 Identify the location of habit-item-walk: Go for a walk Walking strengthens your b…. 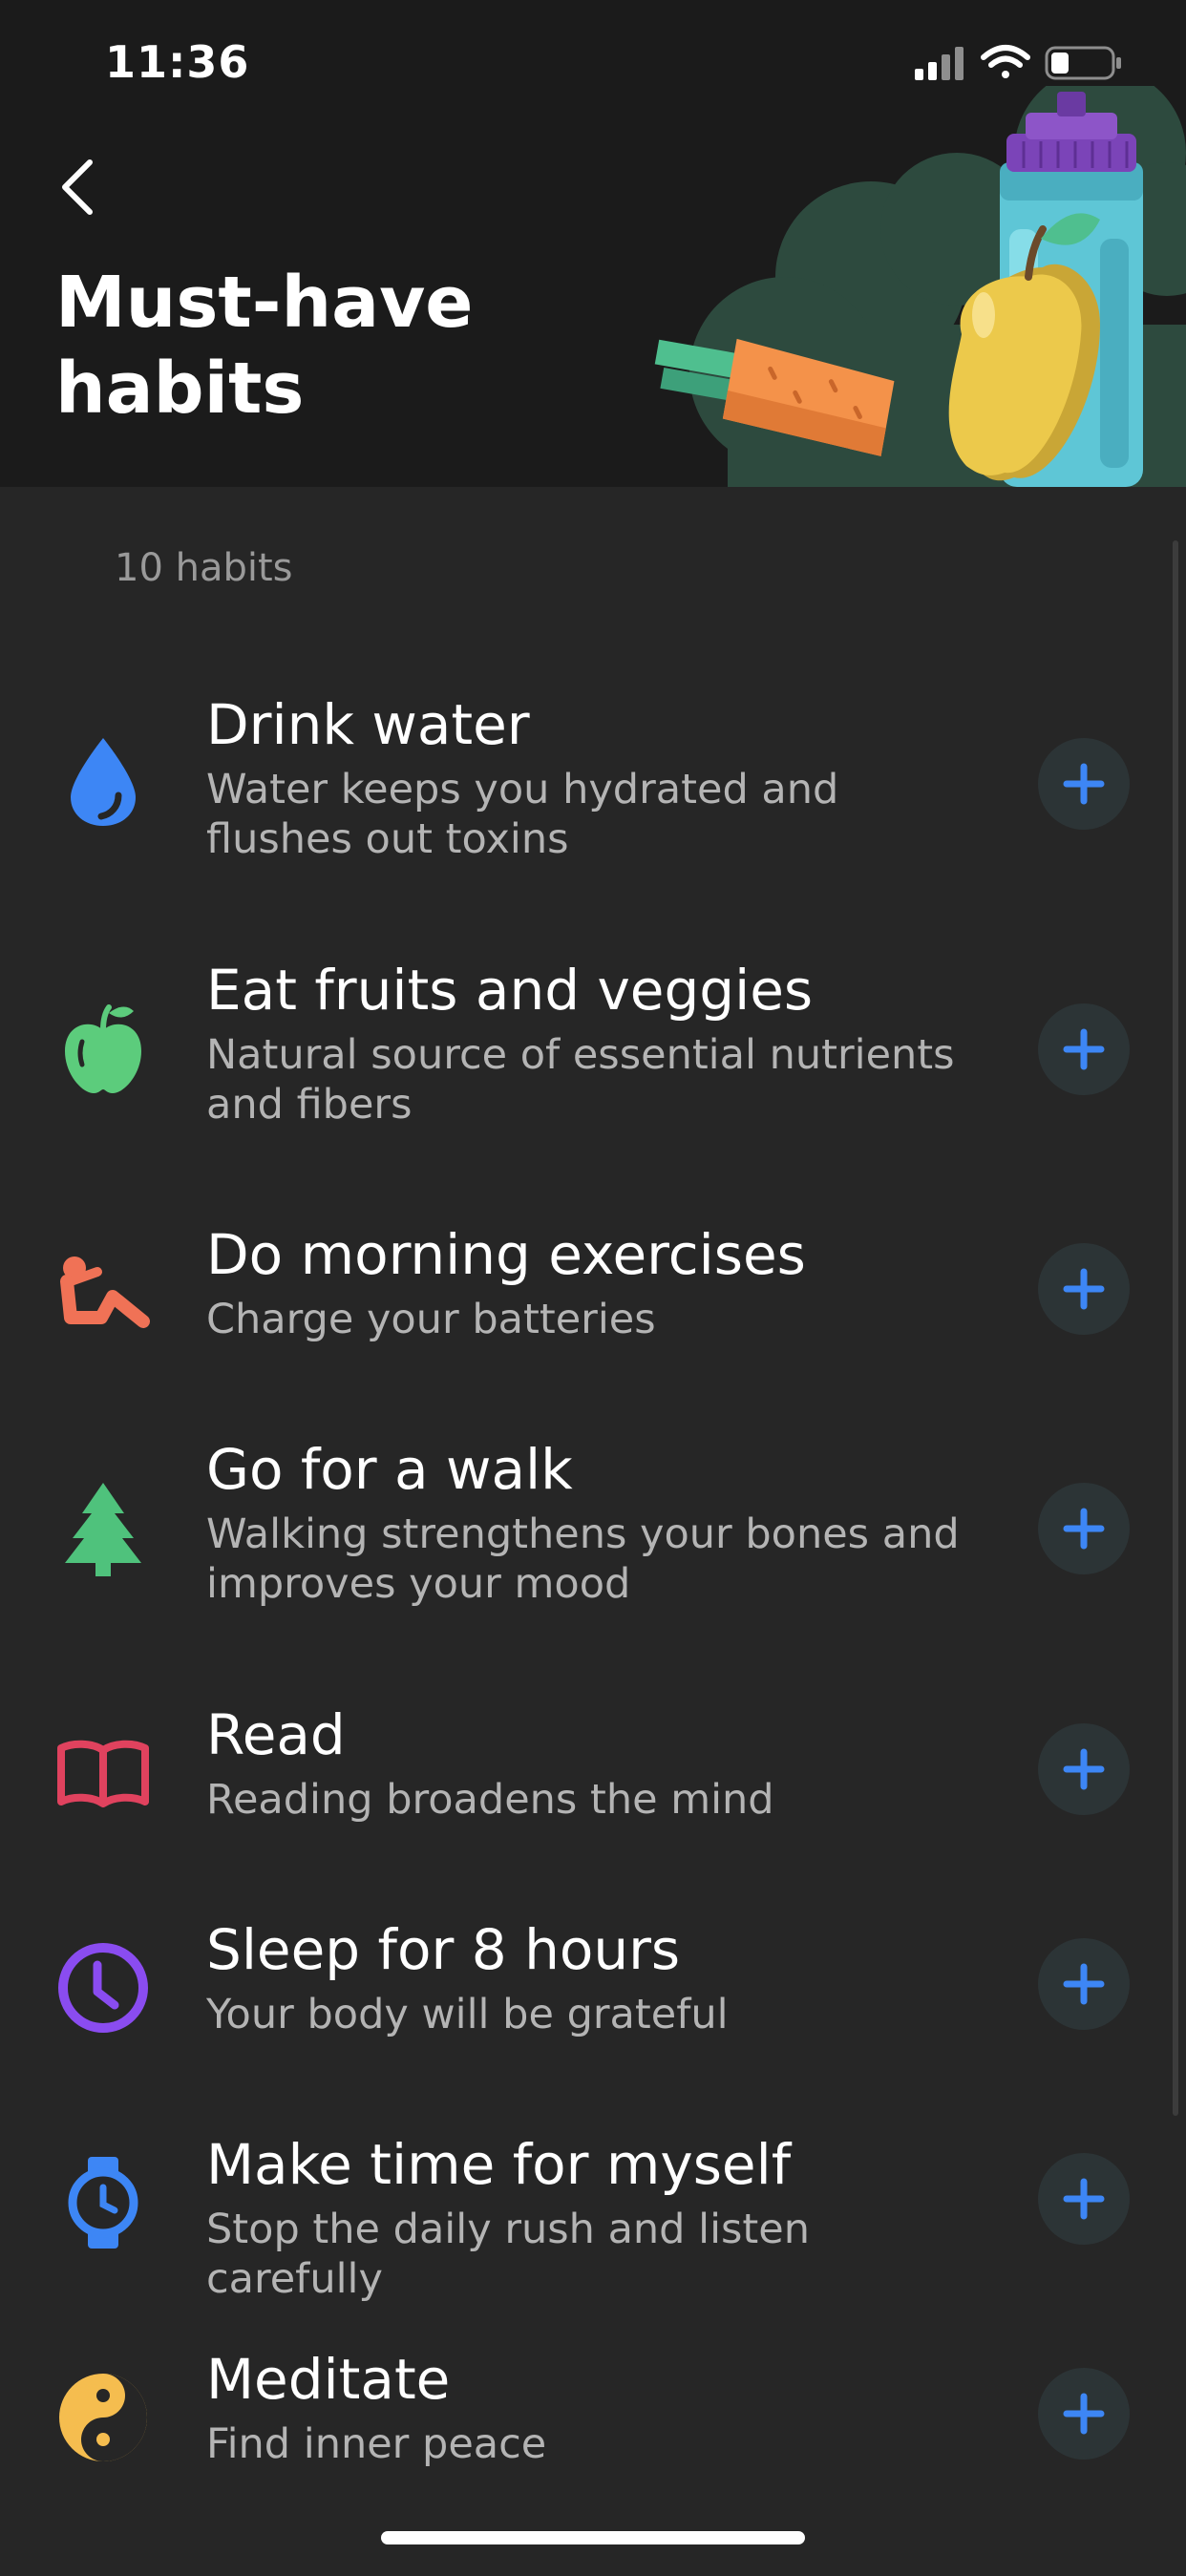
(593, 1551).